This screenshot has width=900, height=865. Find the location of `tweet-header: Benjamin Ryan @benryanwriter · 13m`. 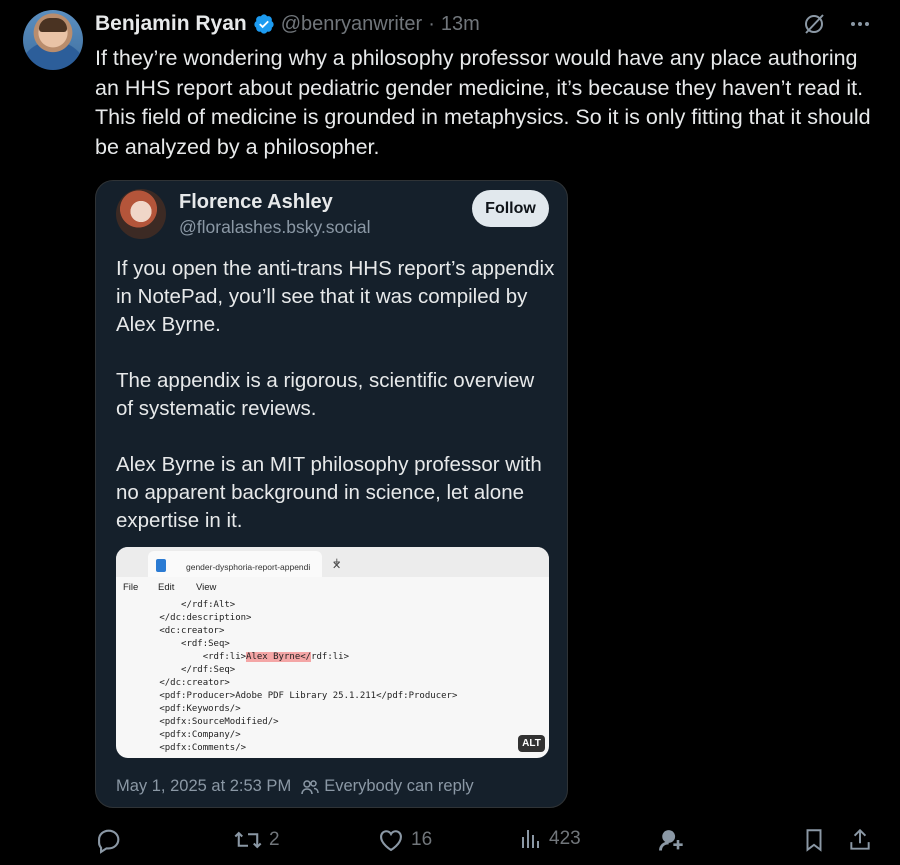

tweet-header: Benjamin Ryan @benryanwriter · 13m is located at coordinates (287, 24).